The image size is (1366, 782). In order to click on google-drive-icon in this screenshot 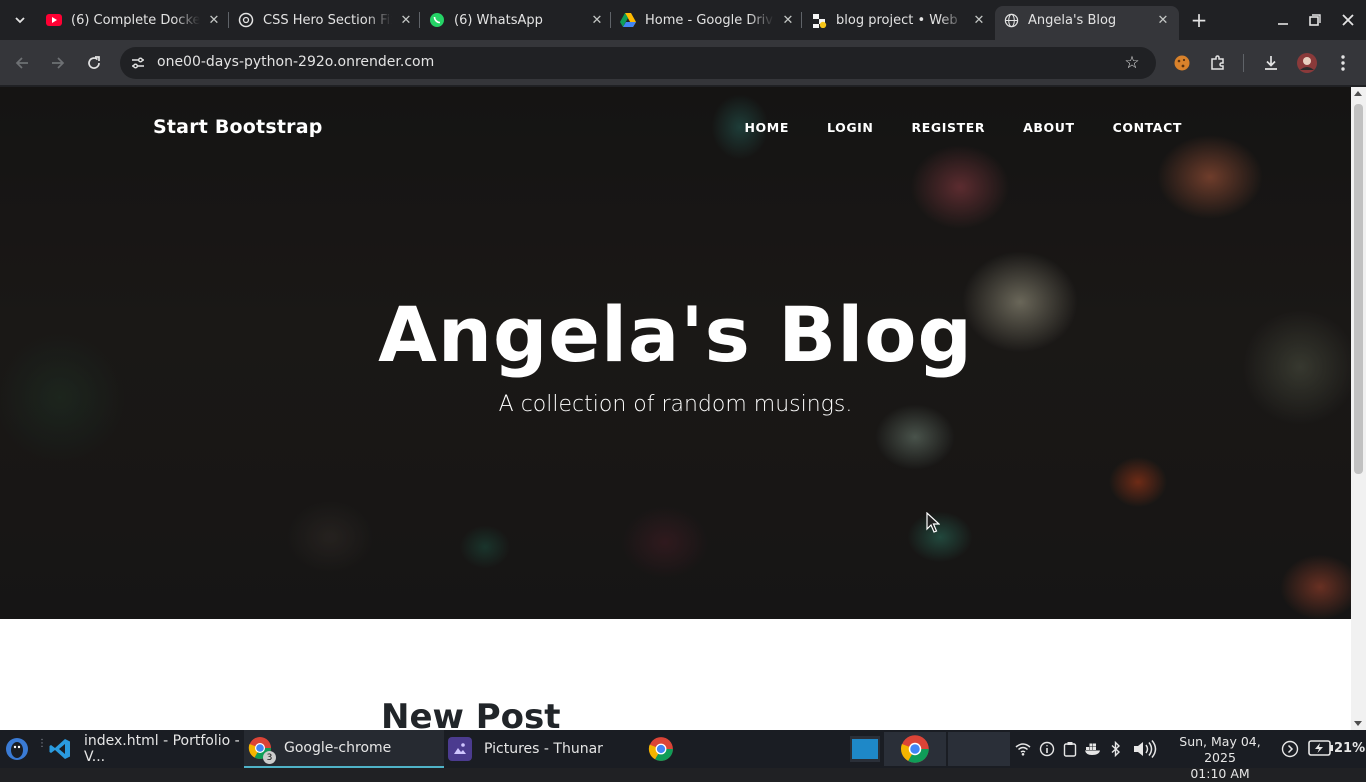, I will do `click(628, 20)`.